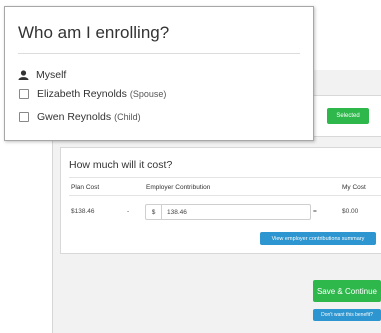 The height and width of the screenshot is (333, 381). I want to click on myself-row: Myself, so click(42, 75).